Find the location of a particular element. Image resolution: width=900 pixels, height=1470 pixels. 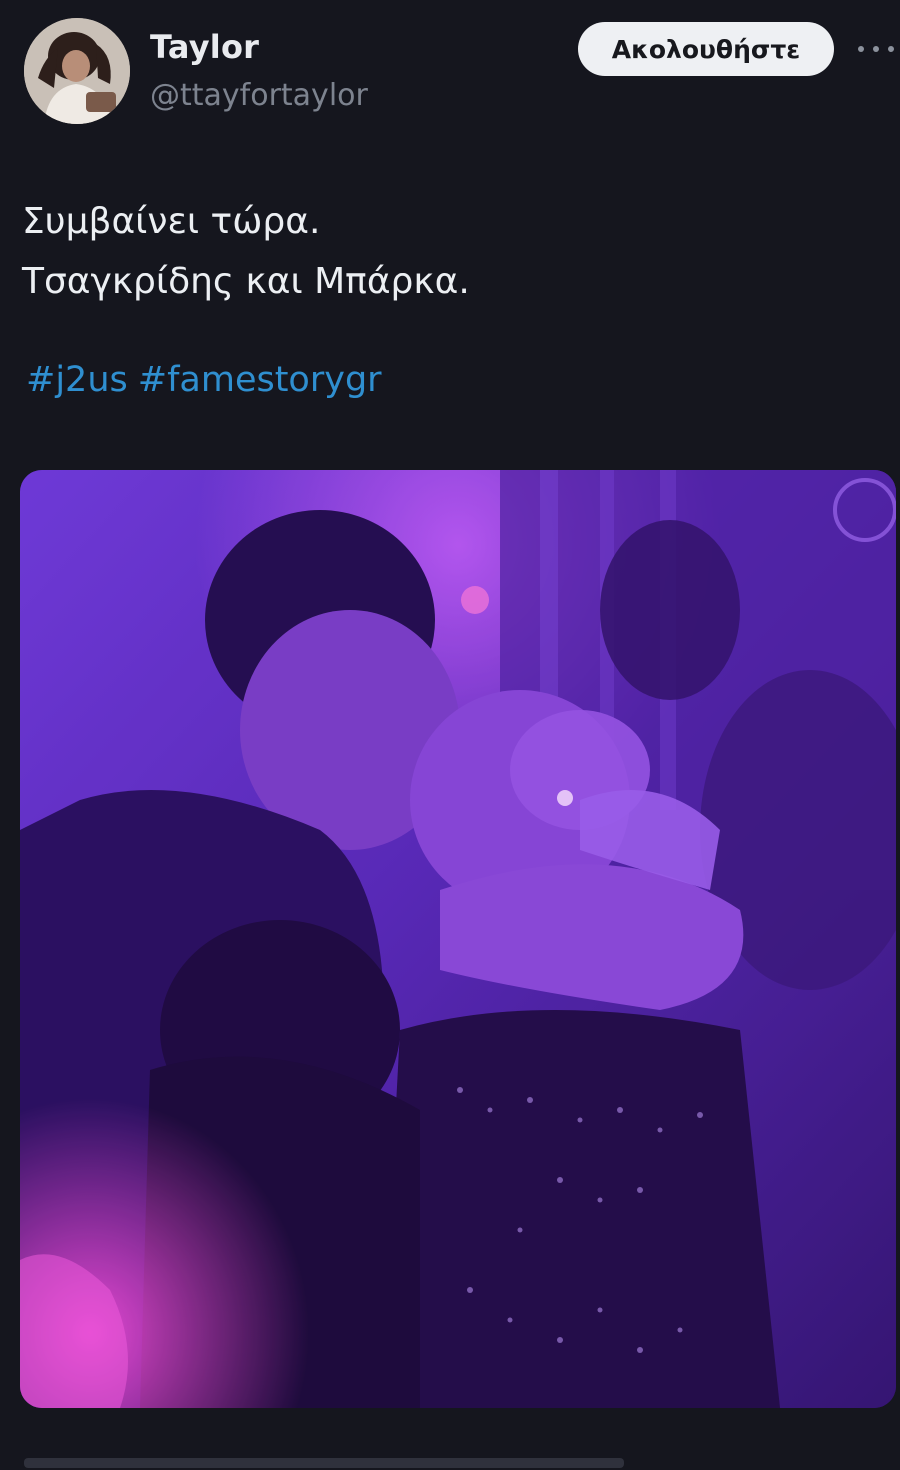

next-content-edge is located at coordinates (450, 1461).